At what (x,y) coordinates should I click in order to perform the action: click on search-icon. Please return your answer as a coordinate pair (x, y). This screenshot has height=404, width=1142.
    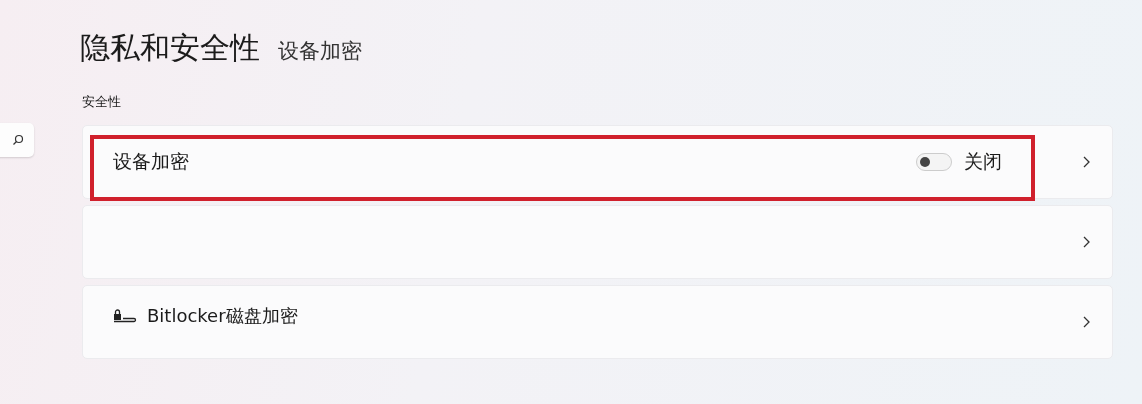
    Looking at the image, I should click on (18, 140).